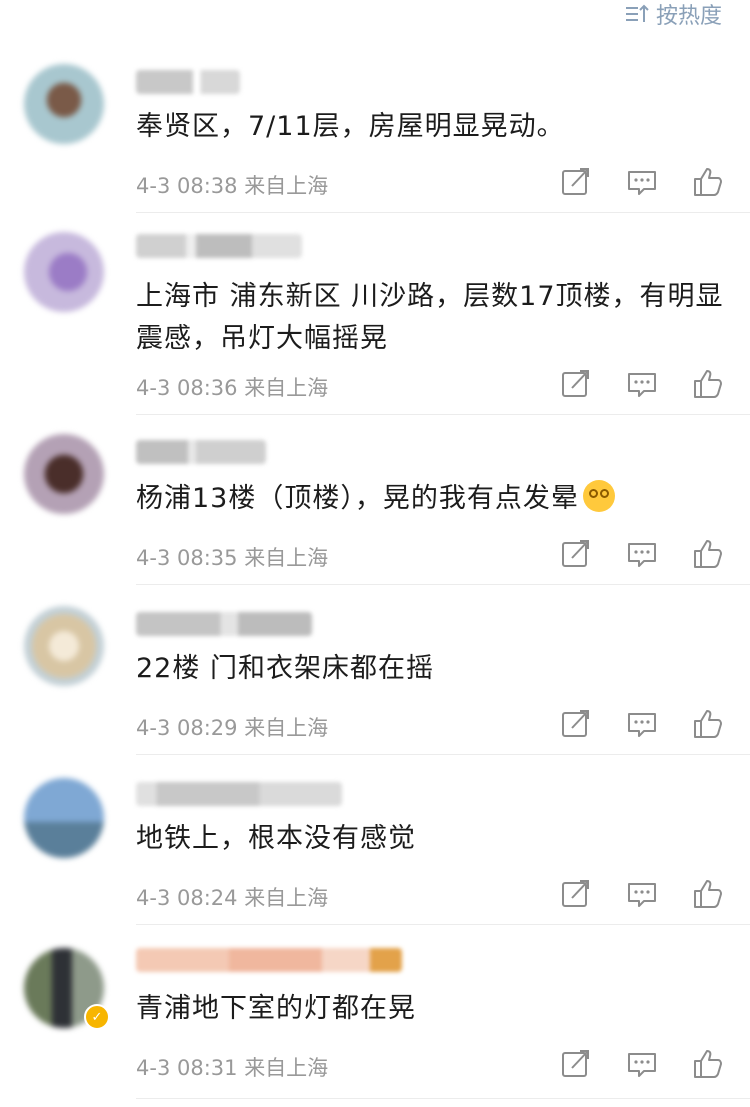 The image size is (750, 1107). I want to click on comment-text: 22楼 门和衣架床都在摇, so click(285, 668).